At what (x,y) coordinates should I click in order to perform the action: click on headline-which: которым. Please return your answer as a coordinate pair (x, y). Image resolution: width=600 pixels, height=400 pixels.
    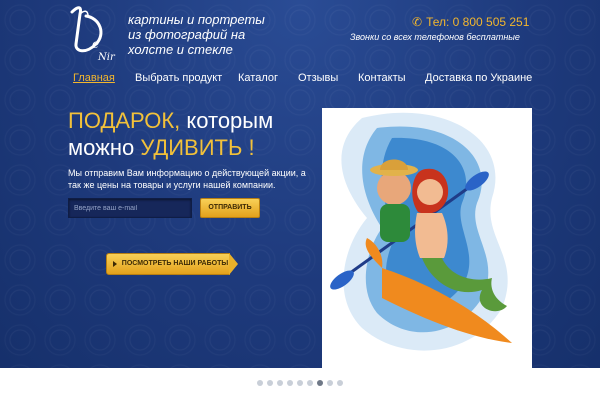
    Looking at the image, I should click on (227, 120).